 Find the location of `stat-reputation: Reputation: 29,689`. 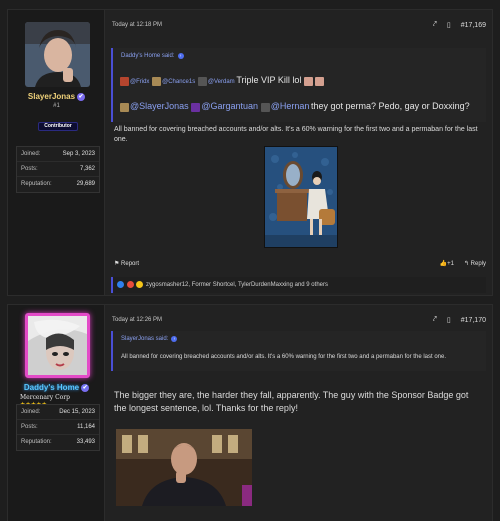

stat-reputation: Reputation: 29,689 is located at coordinates (58, 184).